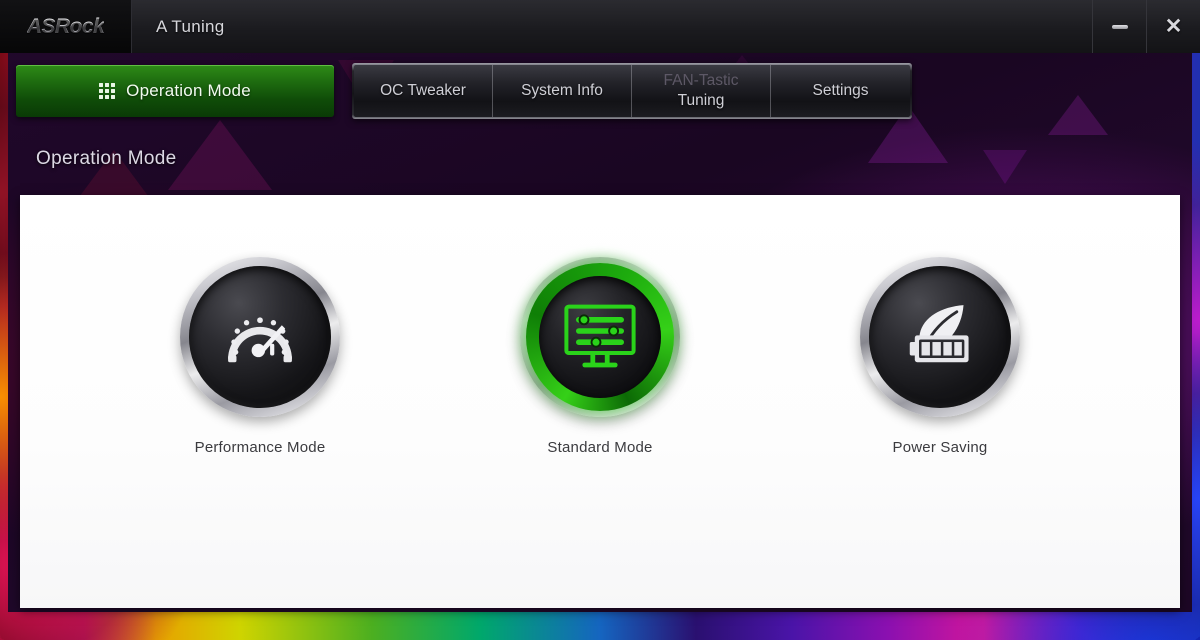 This screenshot has width=1200, height=640. I want to click on grid-icon, so click(107, 90).